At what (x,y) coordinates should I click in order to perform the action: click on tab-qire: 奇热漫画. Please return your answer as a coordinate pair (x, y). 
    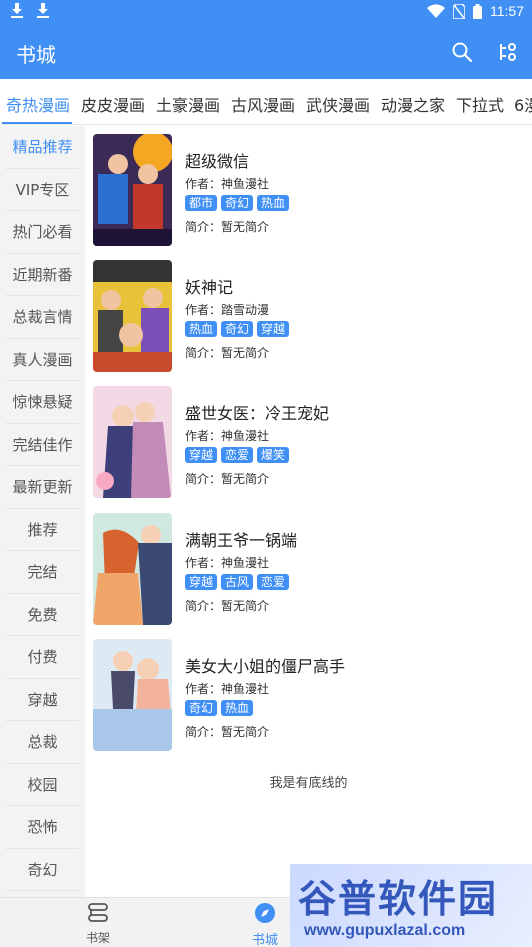
    Looking at the image, I should click on (38, 104).